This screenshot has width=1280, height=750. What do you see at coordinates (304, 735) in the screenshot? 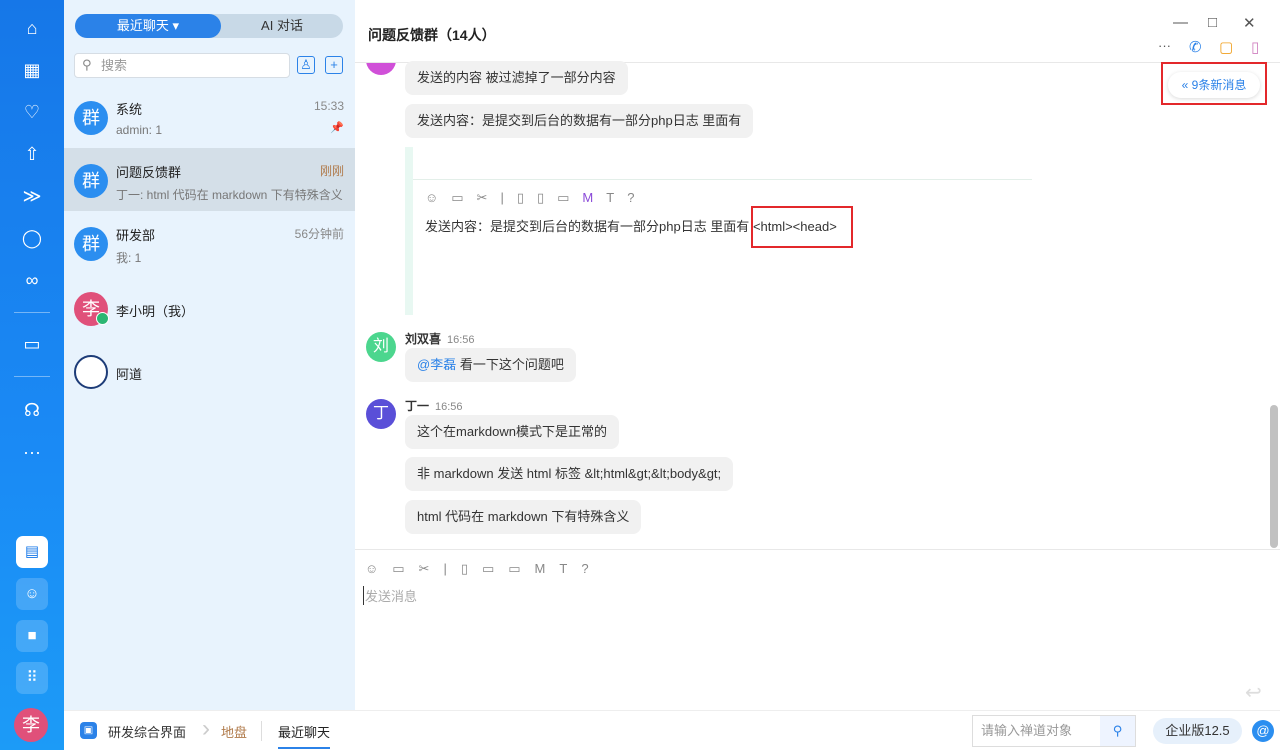
I see `breadcrumb-item-active: 最近聊天` at bounding box center [304, 735].